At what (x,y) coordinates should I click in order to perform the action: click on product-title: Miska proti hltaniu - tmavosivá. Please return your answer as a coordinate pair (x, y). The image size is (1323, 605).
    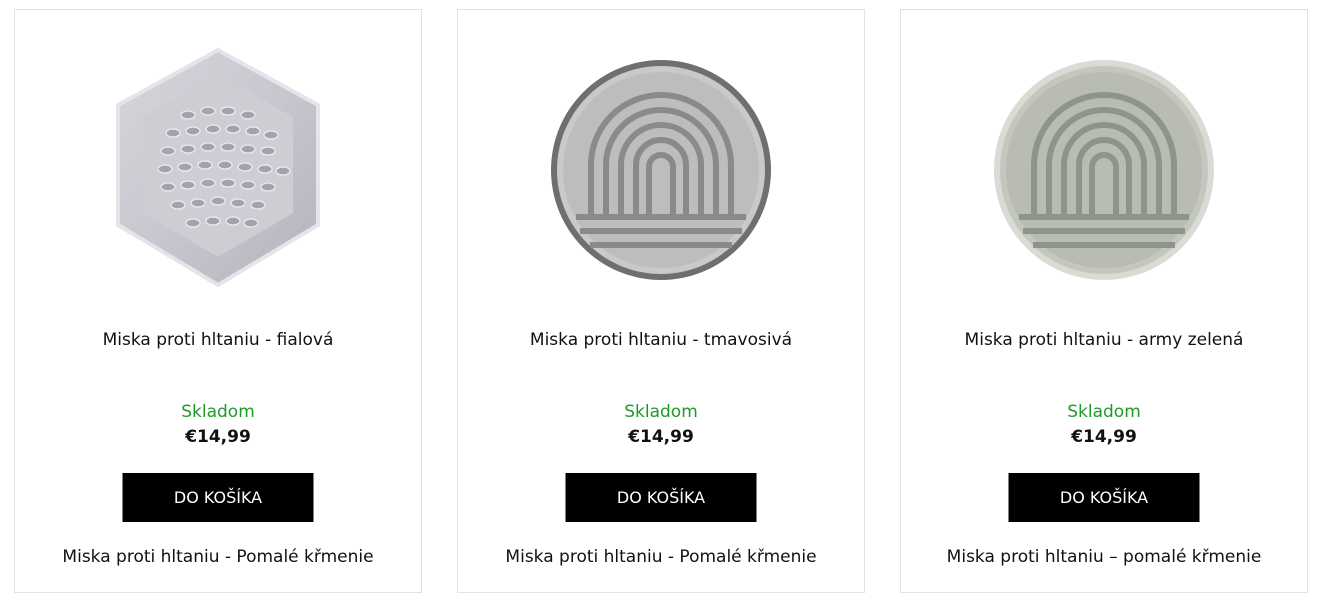
    Looking at the image, I should click on (661, 340).